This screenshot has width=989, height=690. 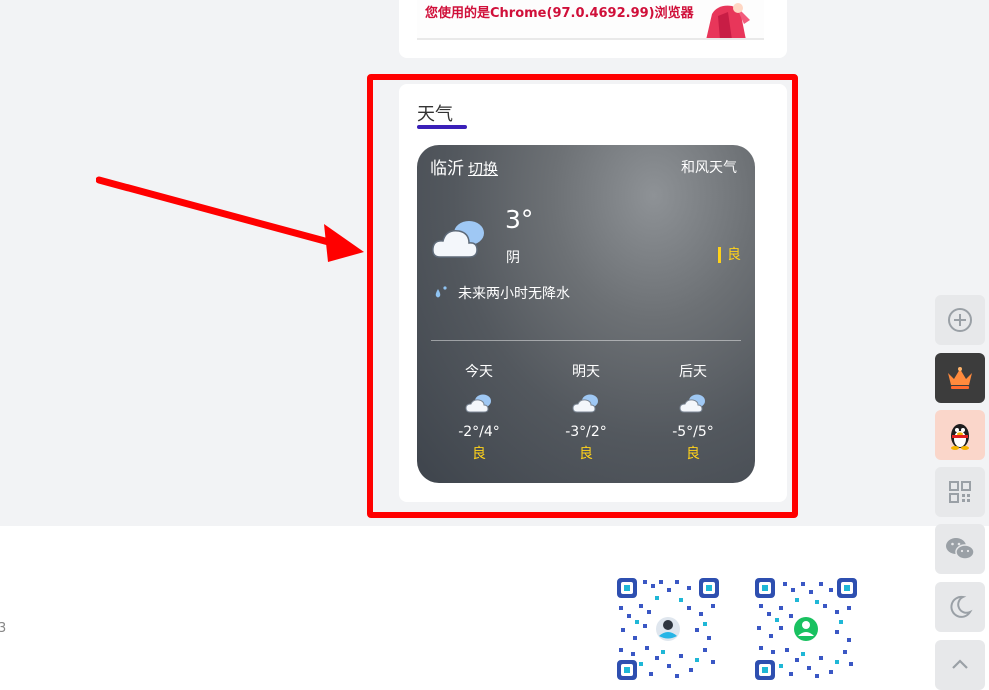 I want to click on browser-notice-banner: 您使用的是Chrome(97.0.4692.99)浏览器, so click(x=590, y=20).